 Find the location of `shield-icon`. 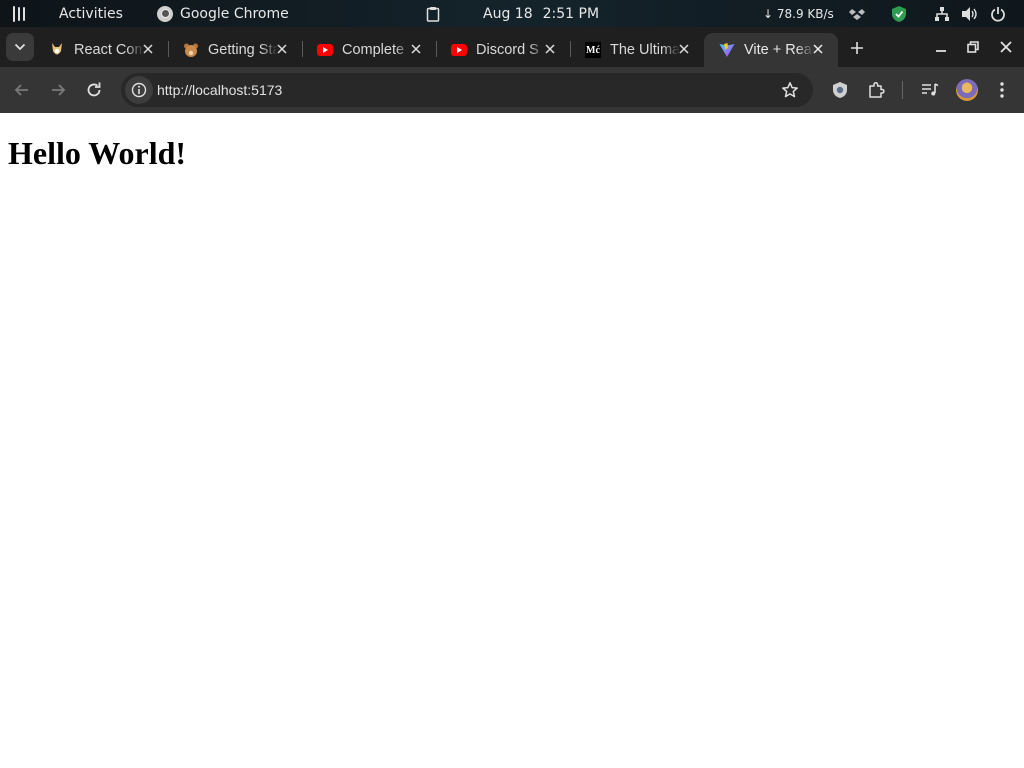

shield-icon is located at coordinates (899, 13).